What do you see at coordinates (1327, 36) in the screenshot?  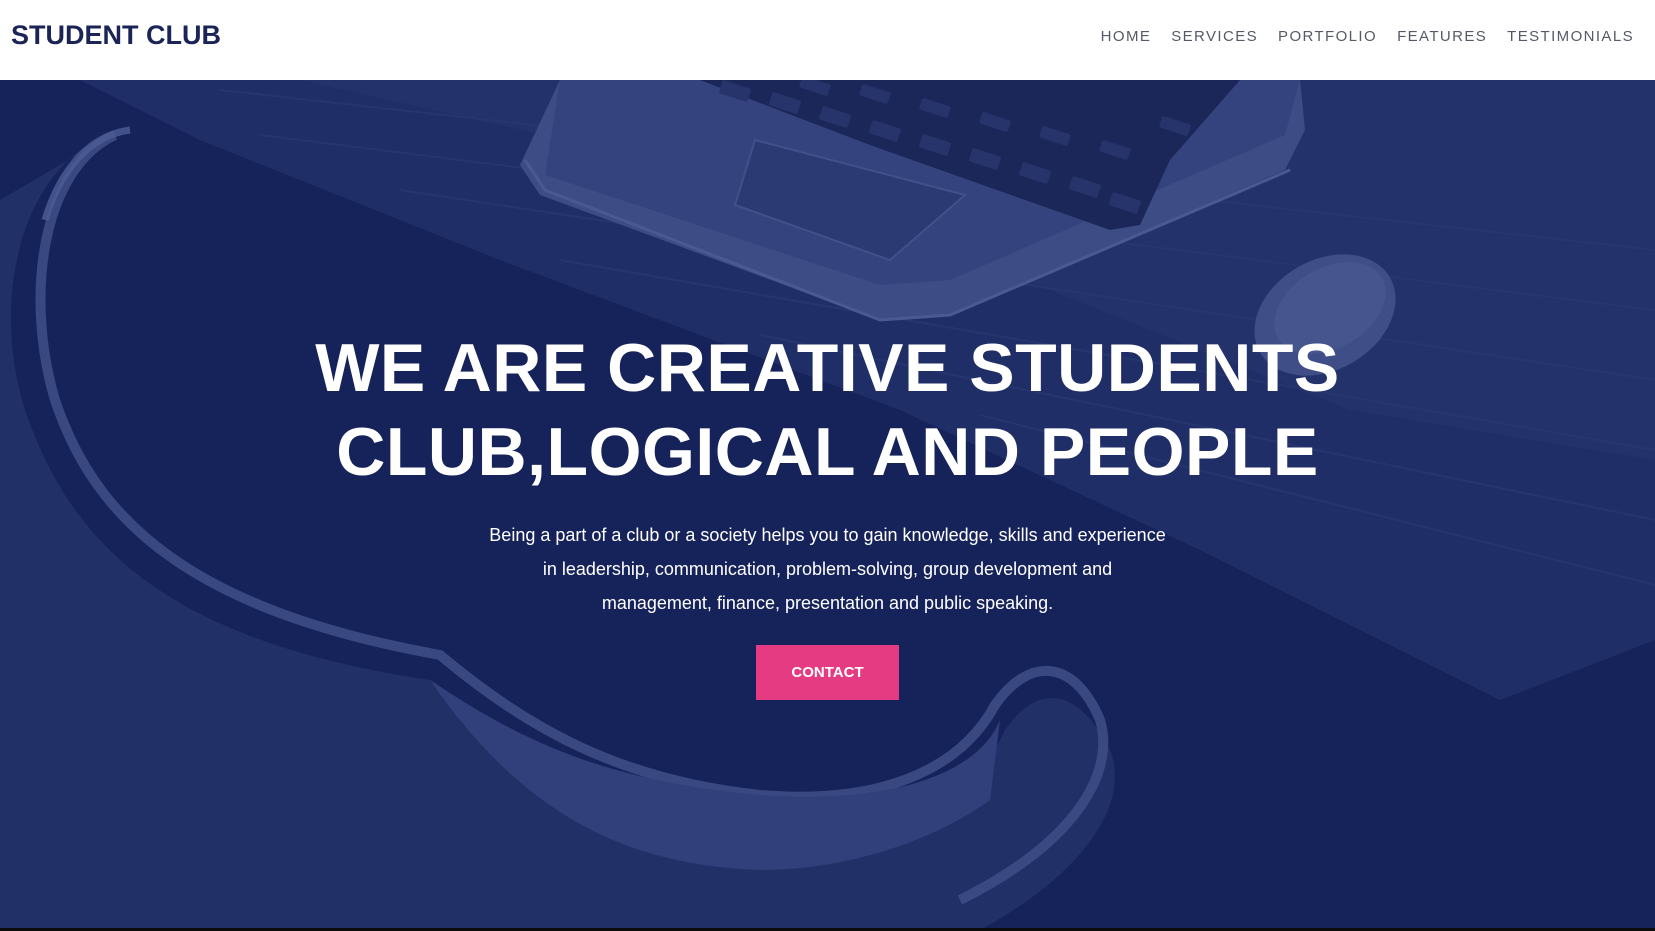 I see `nav-portfolio: PORTFOLIO` at bounding box center [1327, 36].